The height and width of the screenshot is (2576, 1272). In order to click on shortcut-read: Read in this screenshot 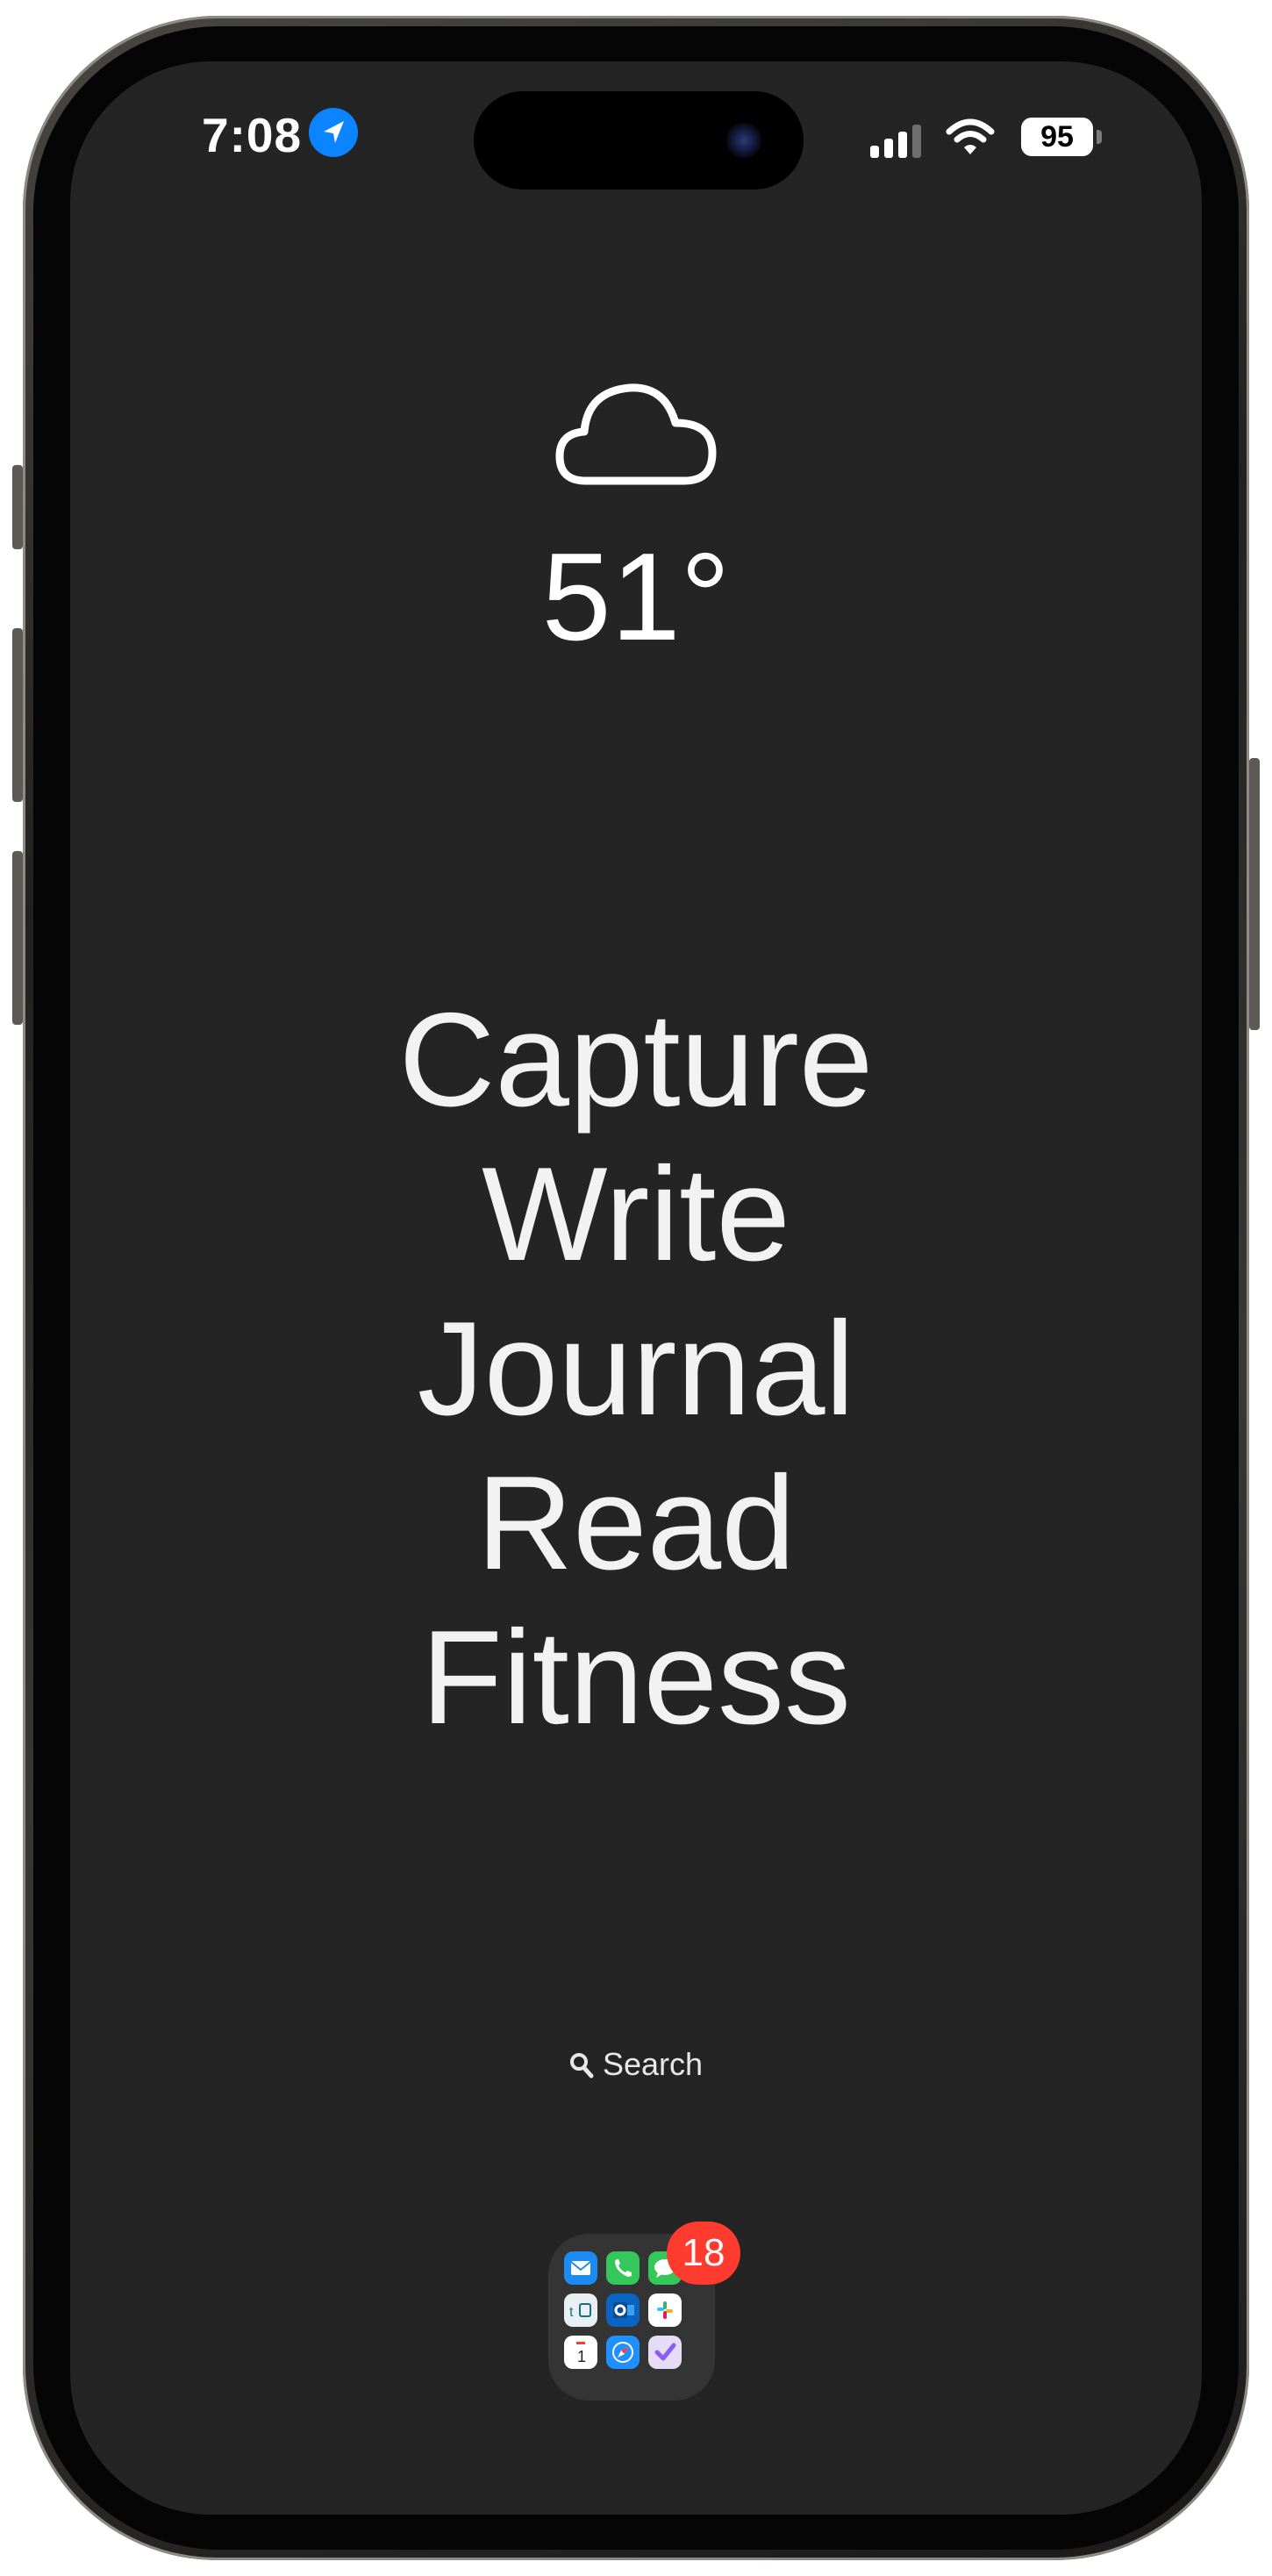, I will do `click(636, 1523)`.